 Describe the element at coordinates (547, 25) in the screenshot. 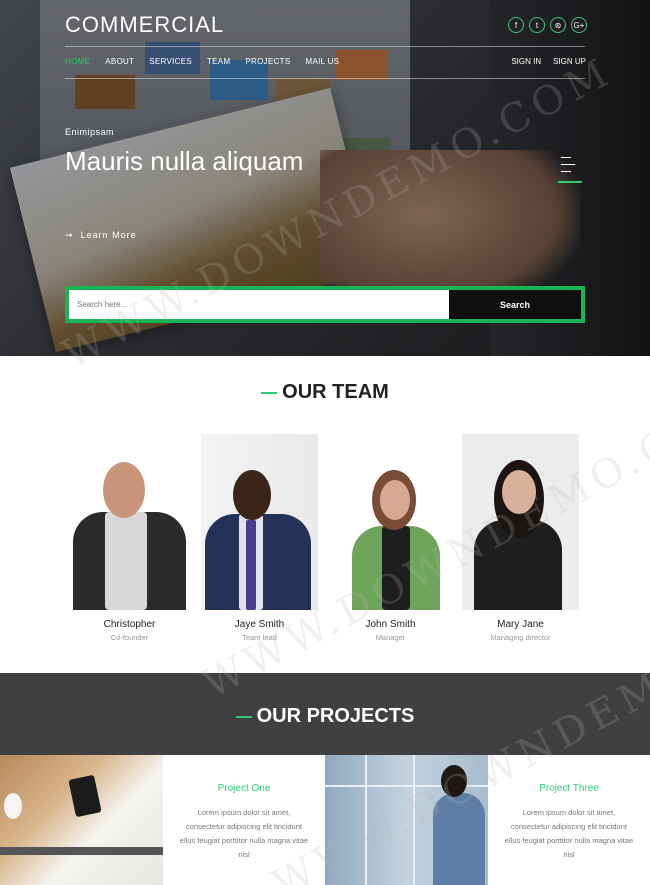

I see `social-links: f t ⊛ G+` at that location.